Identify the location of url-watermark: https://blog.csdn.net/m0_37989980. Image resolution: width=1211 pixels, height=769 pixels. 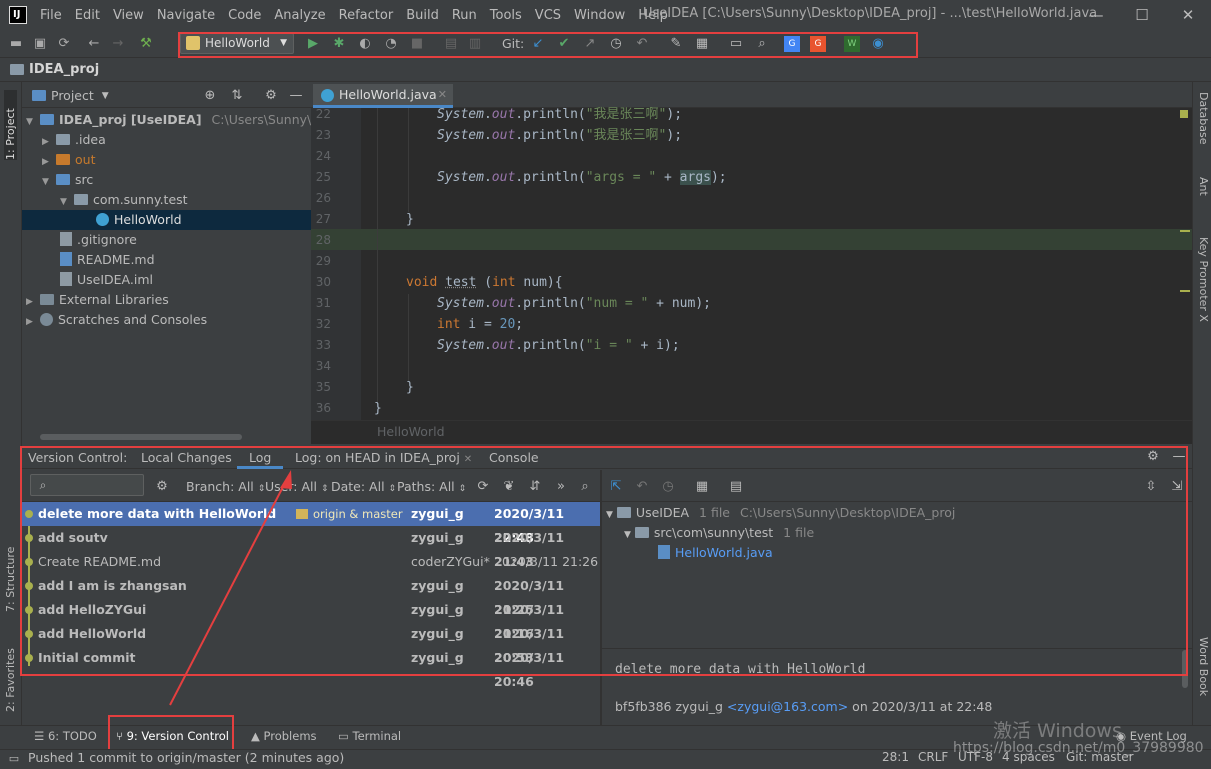
(1078, 748).